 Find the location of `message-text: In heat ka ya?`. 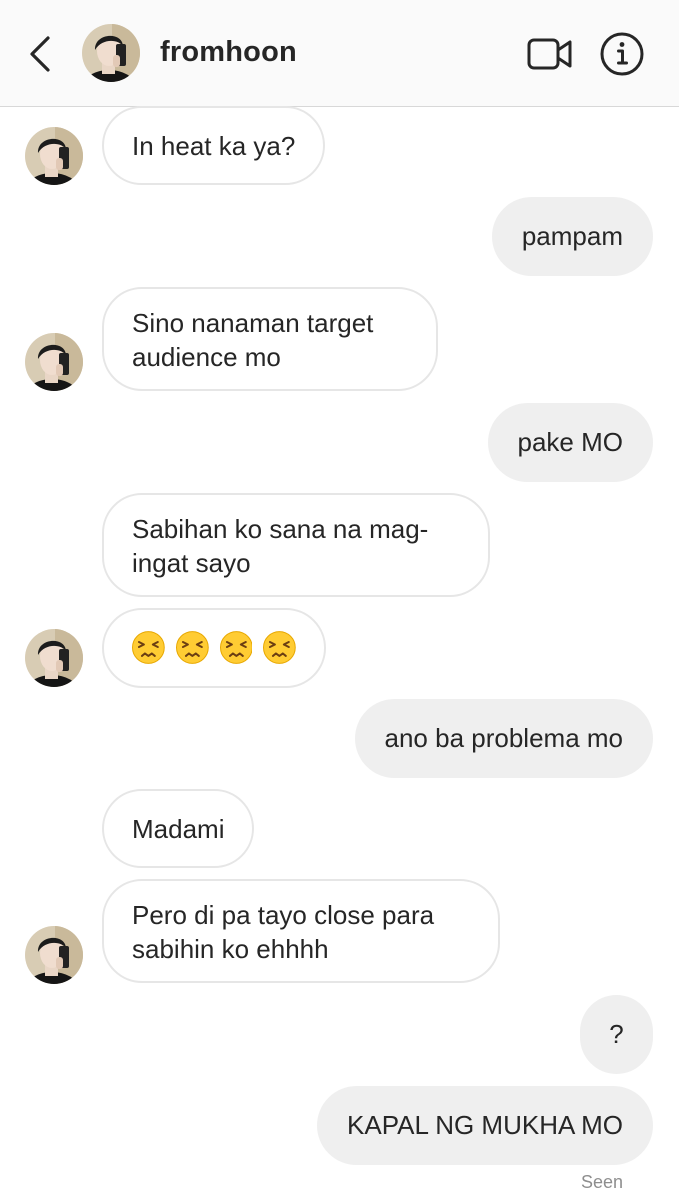

message-text: In heat ka ya? is located at coordinates (214, 146).